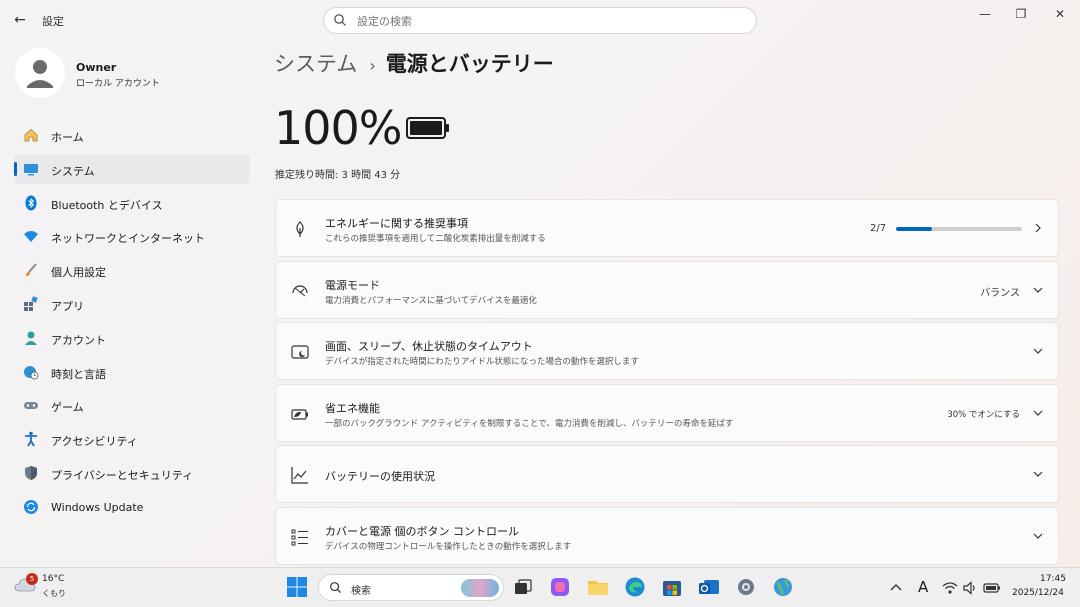 This screenshot has height=607, width=1080. Describe the element at coordinates (783, 587) in the screenshot. I see `globe-app-icon` at that location.